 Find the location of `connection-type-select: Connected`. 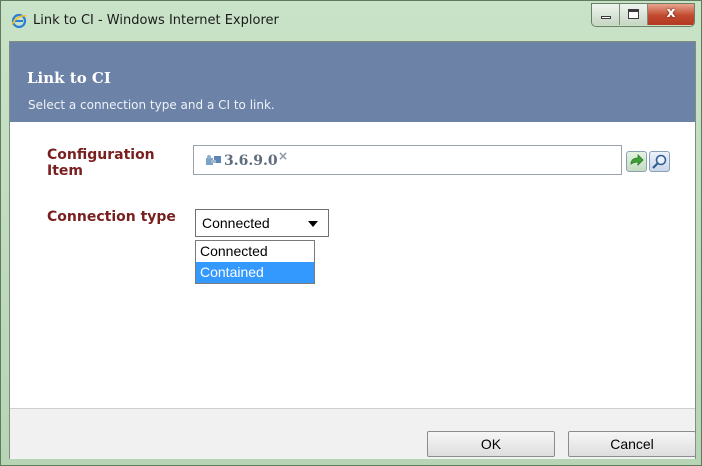

connection-type-select: Connected is located at coordinates (262, 223).